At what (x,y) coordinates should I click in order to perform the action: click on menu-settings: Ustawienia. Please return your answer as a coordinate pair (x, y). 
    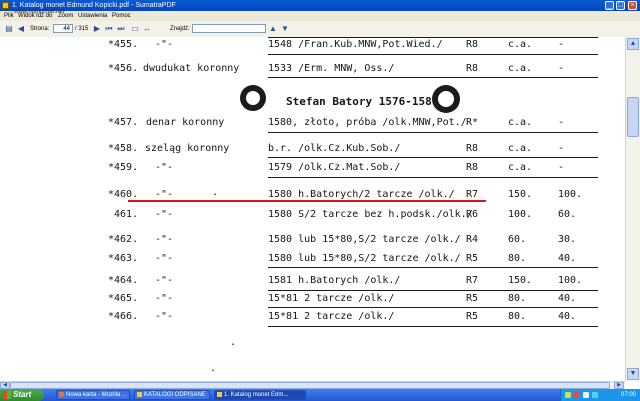
    Looking at the image, I should click on (92, 16).